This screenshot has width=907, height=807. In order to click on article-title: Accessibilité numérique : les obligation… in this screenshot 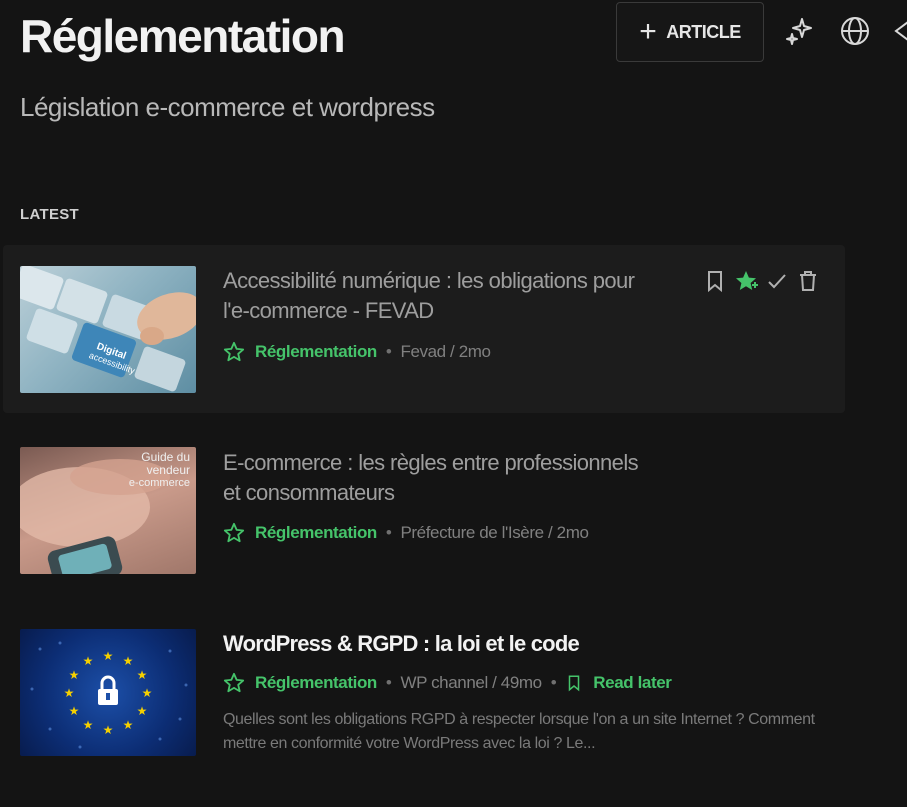, I will do `click(433, 296)`.